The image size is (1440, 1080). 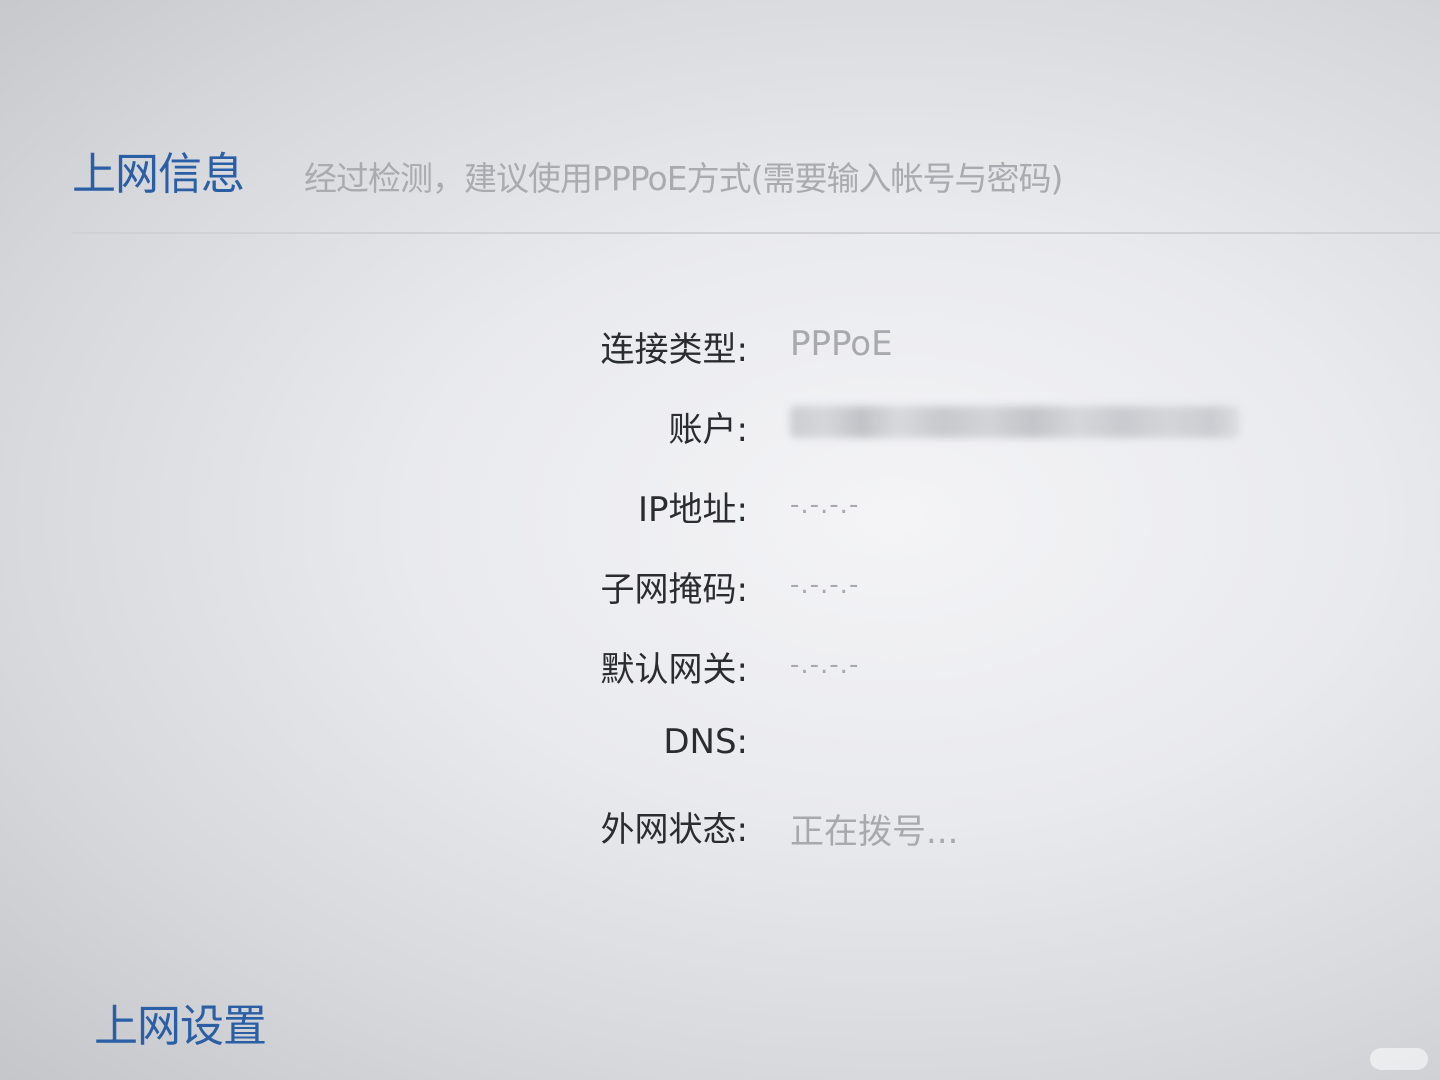 I want to click on account-value-redacted, so click(x=1015, y=422).